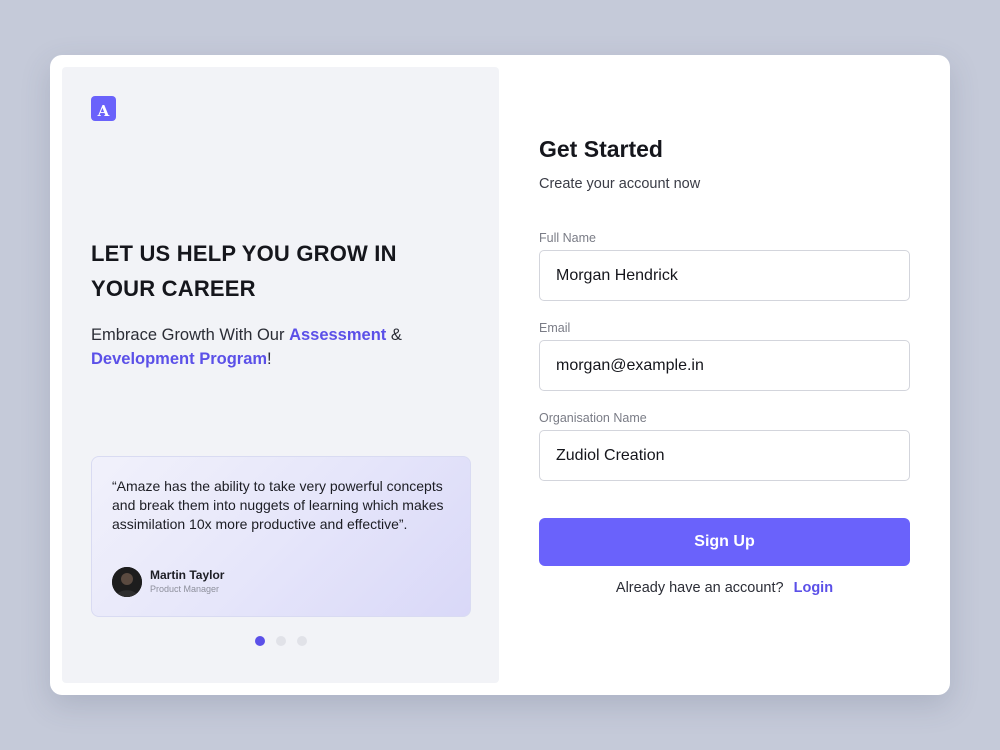 The height and width of the screenshot is (750, 1000). I want to click on login-prompt-row: Already have an account? Login, so click(724, 588).